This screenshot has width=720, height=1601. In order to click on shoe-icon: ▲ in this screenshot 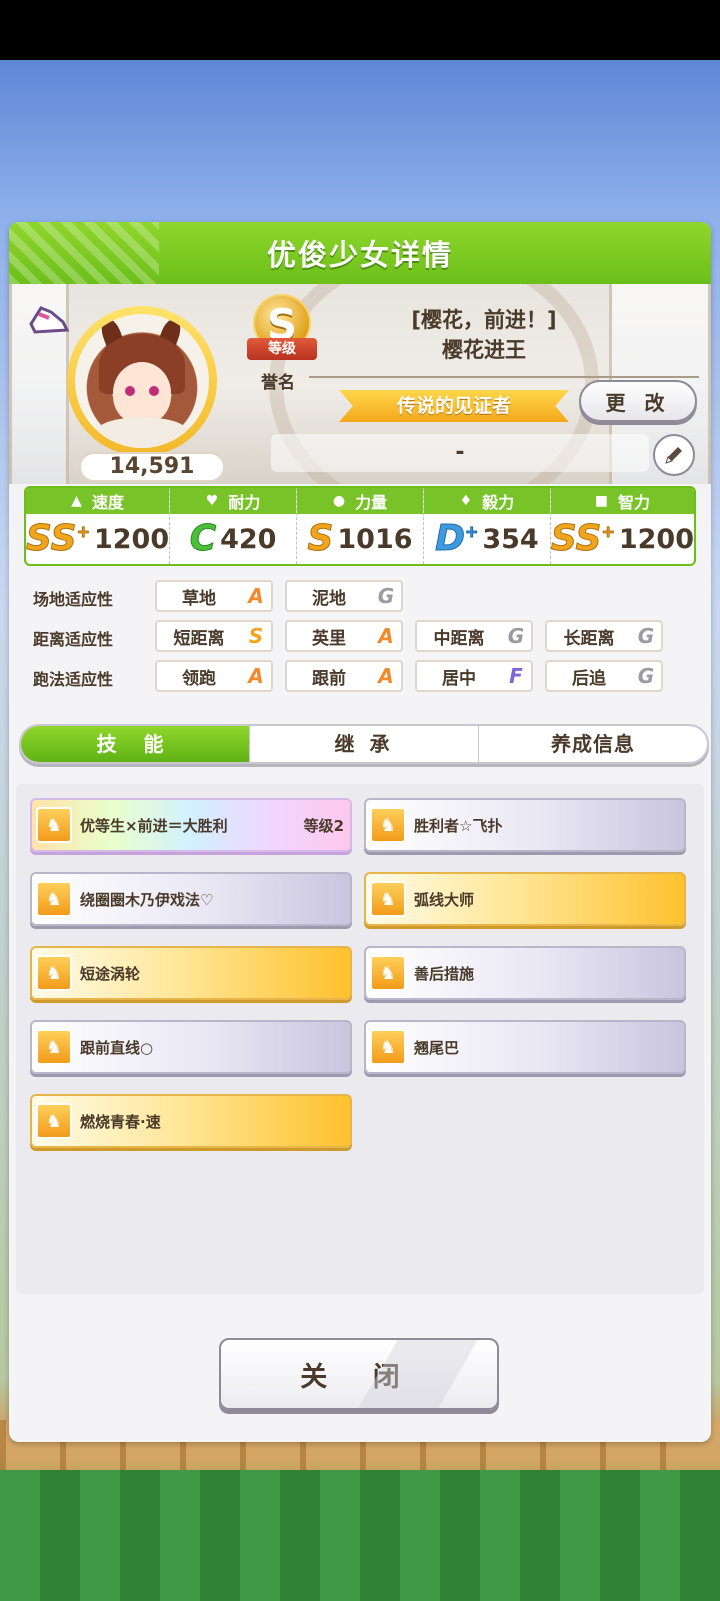, I will do `click(76, 501)`.